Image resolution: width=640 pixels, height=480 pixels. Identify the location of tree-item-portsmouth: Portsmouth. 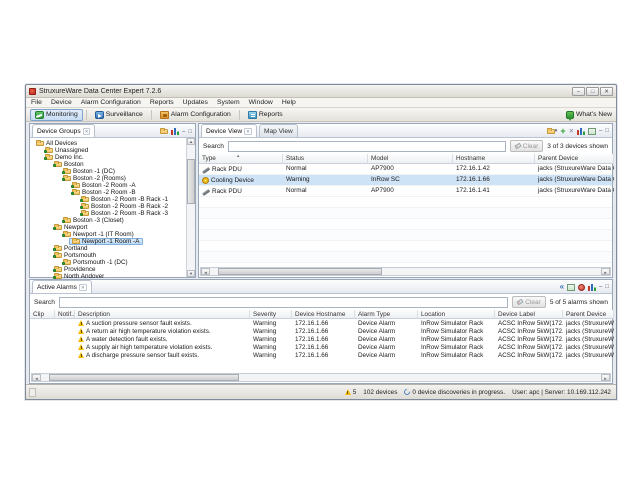
(75, 255).